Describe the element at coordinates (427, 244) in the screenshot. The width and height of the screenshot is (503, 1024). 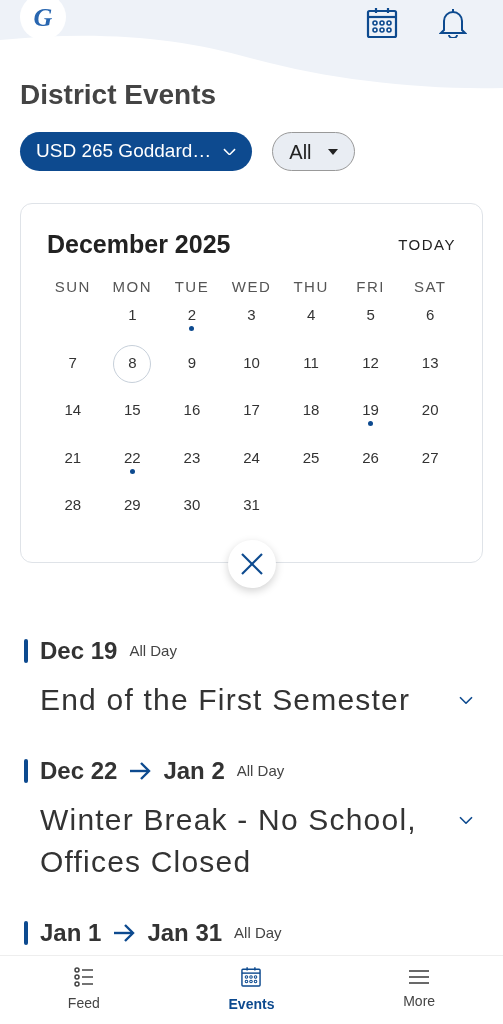
I see `today-button: TODAY` at that location.